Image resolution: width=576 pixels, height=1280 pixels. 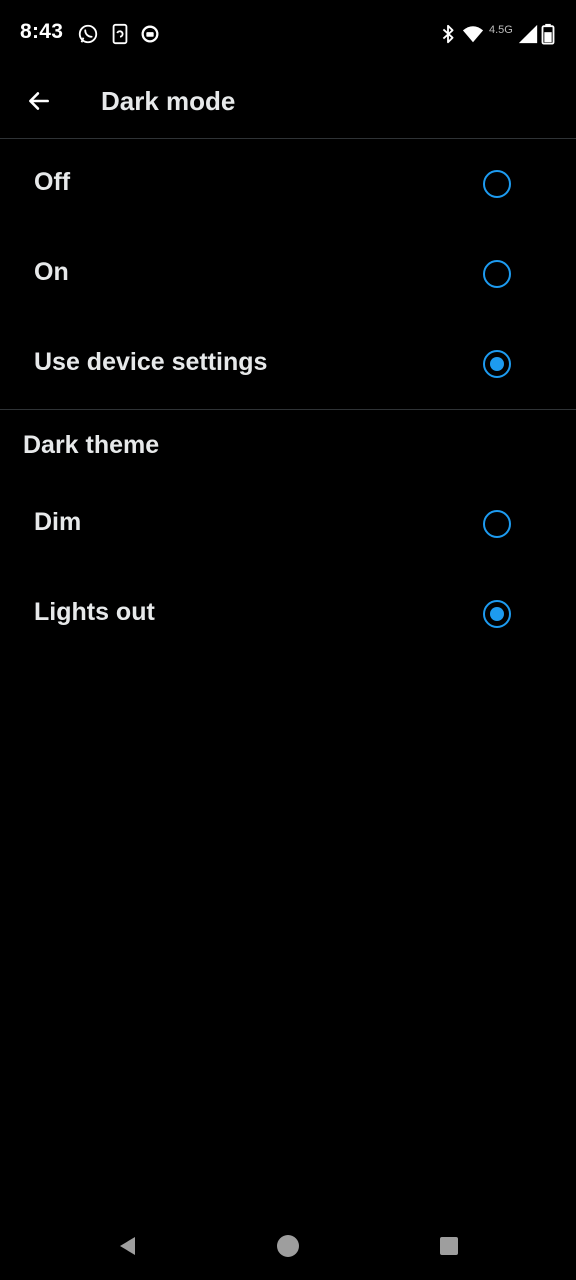 I want to click on phone-sync-icon, so click(x=120, y=34).